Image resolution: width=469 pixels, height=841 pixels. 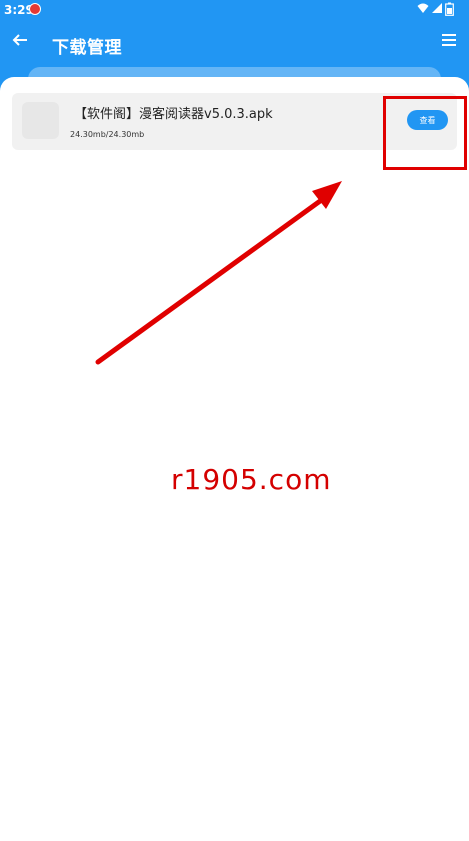 What do you see at coordinates (251, 479) in the screenshot?
I see `watermark-text: r1905.com` at bounding box center [251, 479].